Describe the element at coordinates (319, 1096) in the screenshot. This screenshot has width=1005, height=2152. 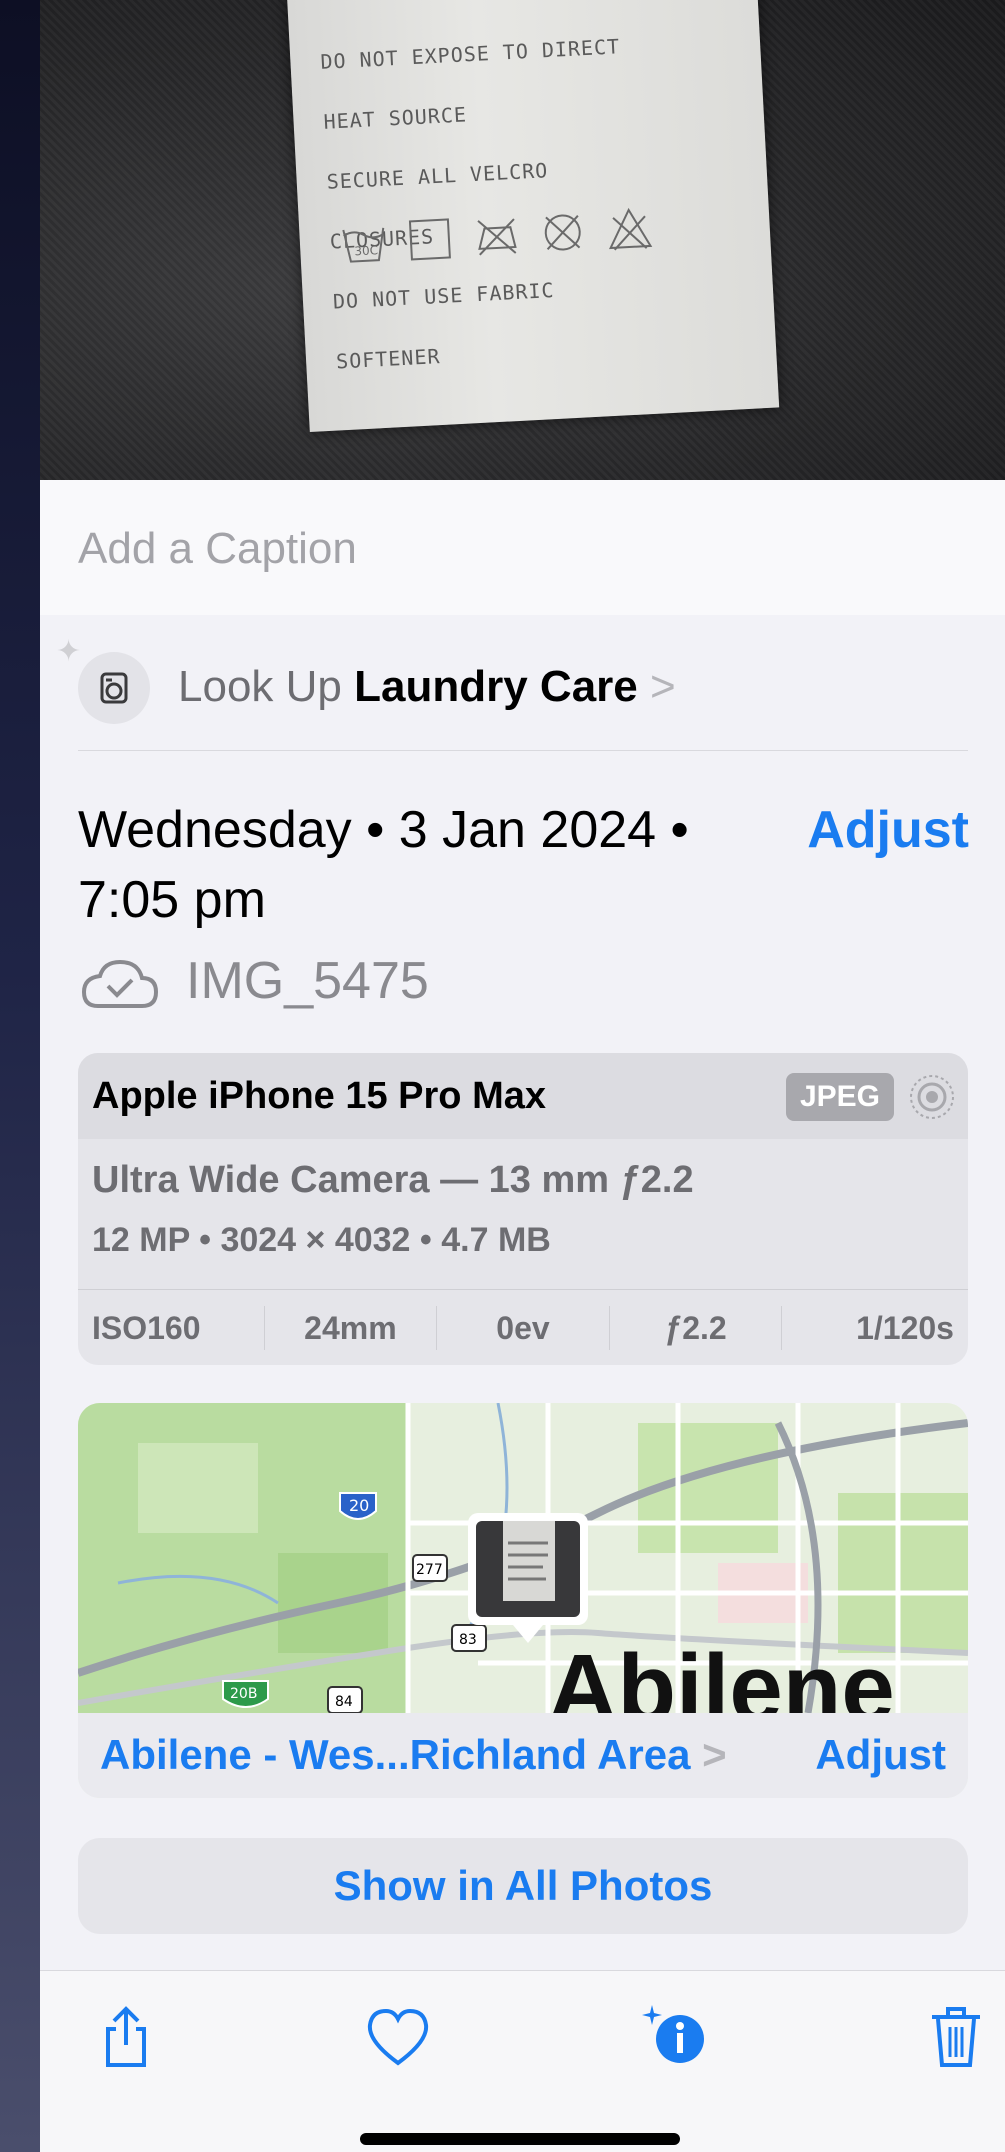
I see `device-name: Apple iPhone 15 Pro Max` at that location.